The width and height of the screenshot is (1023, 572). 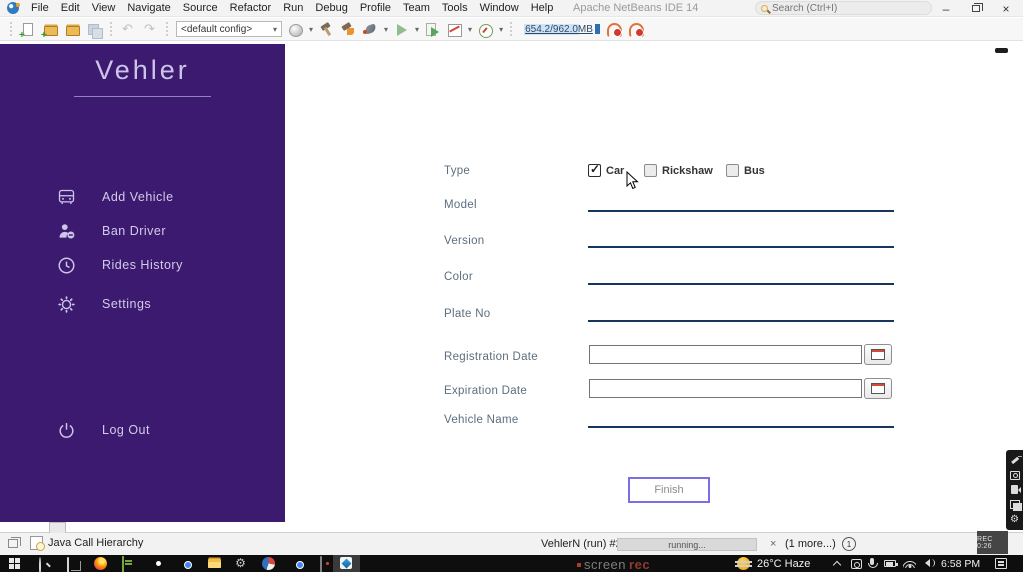 What do you see at coordinates (295, 29) in the screenshot?
I see `deploy-icon` at bounding box center [295, 29].